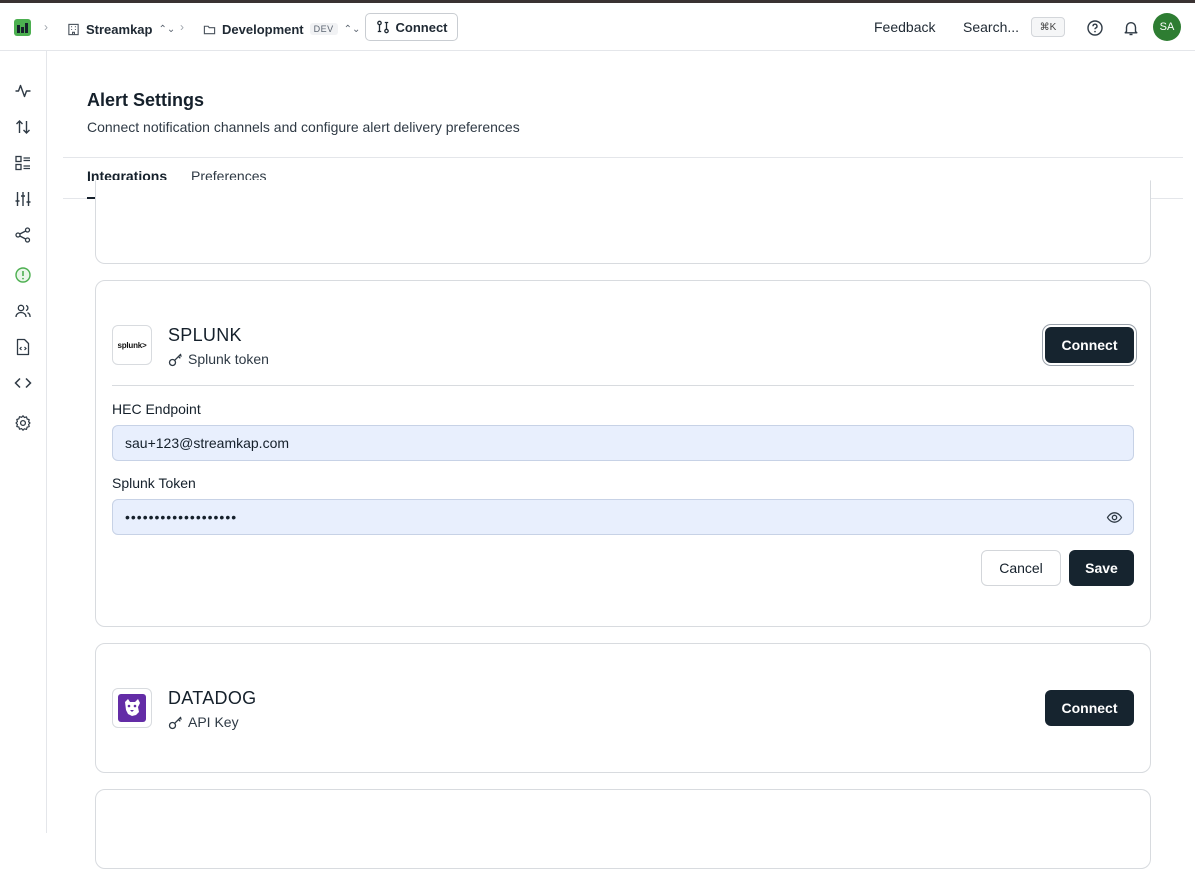  Describe the element at coordinates (23, 423) in the screenshot. I see `settings-icon` at that location.